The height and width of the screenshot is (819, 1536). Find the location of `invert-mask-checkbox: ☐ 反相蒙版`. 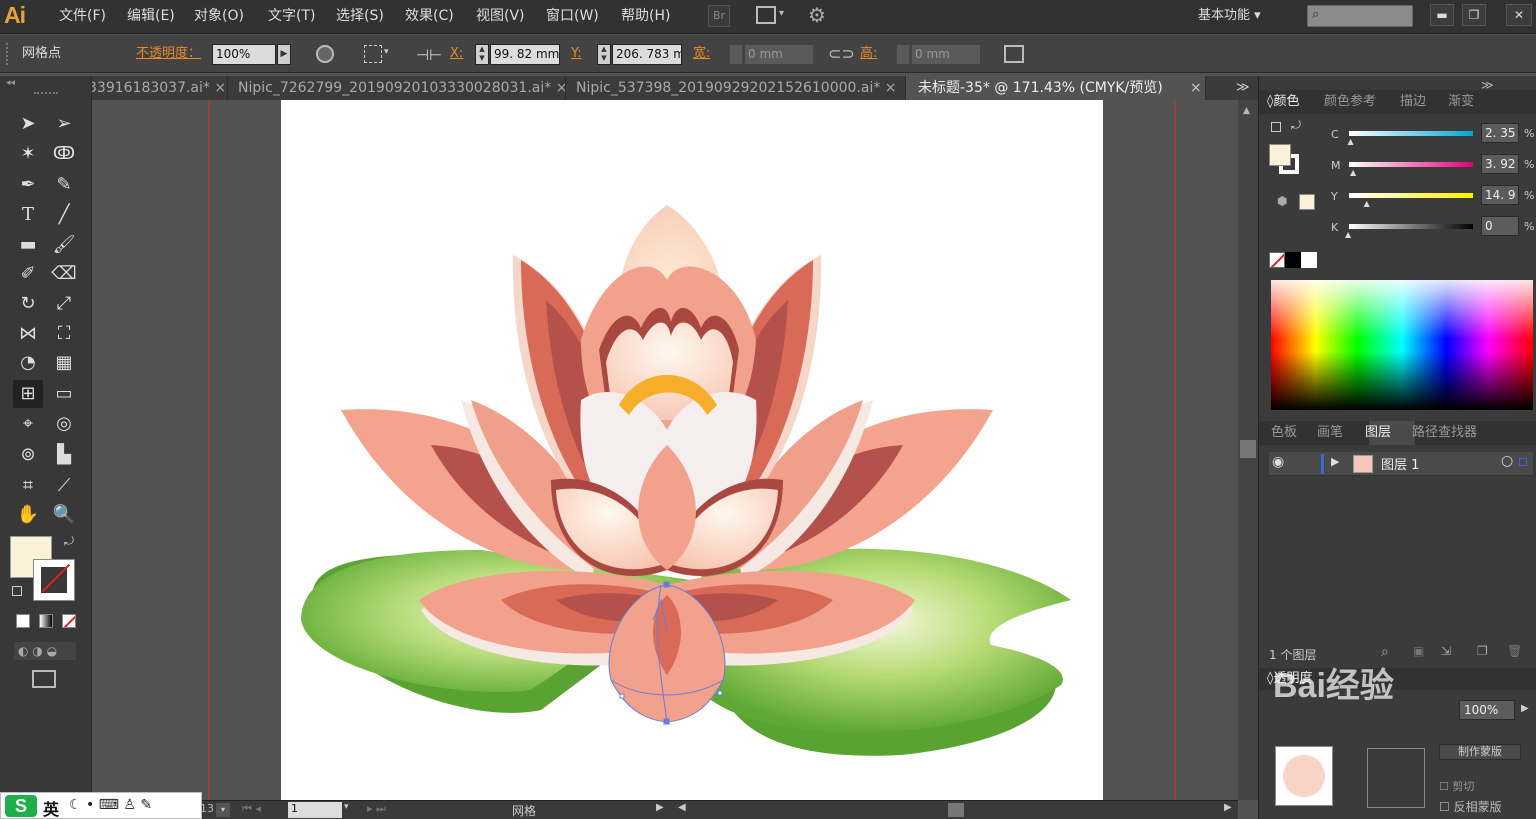

invert-mask-checkbox: ☐ 反相蒙版 is located at coordinates (1470, 806).